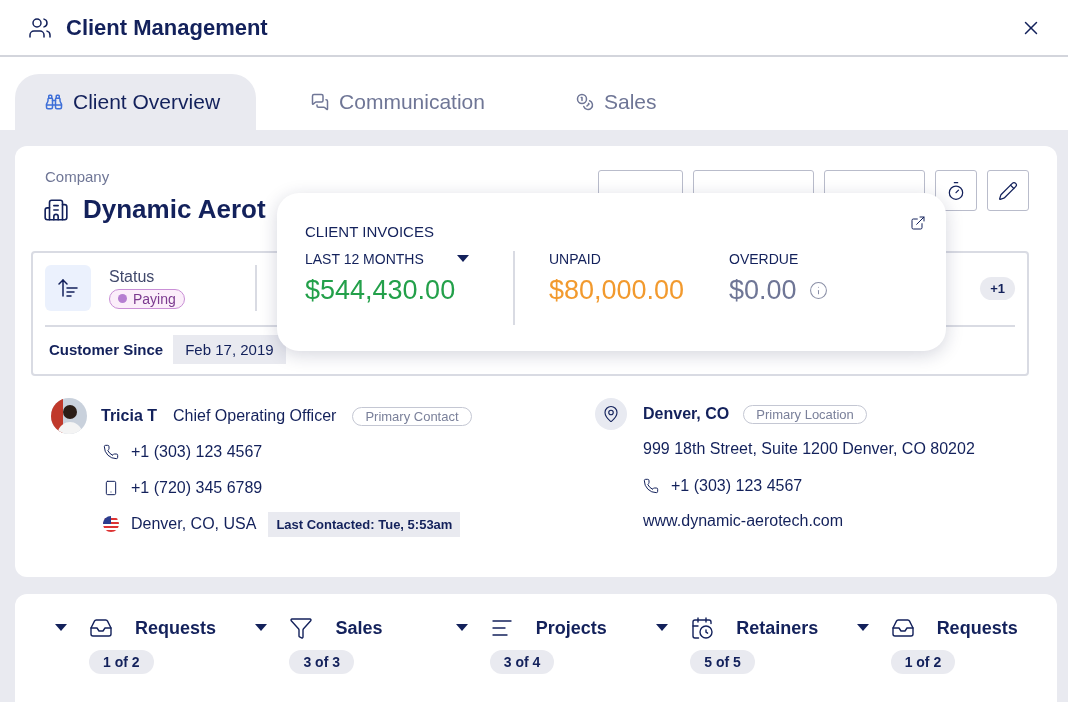 This screenshot has height=702, width=1068. What do you see at coordinates (132, 276) in the screenshot?
I see `status-label: Status` at bounding box center [132, 276].